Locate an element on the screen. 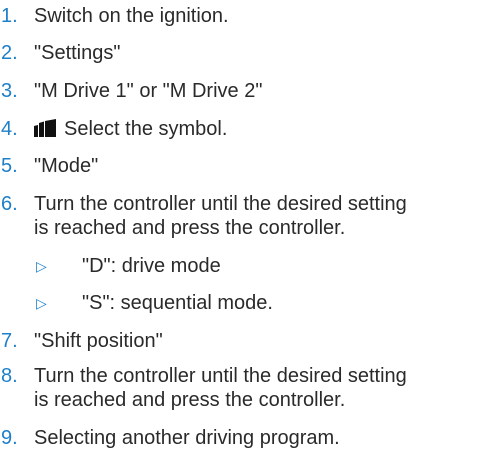 The height and width of the screenshot is (463, 488). step-number: 5. is located at coordinates (9, 166).